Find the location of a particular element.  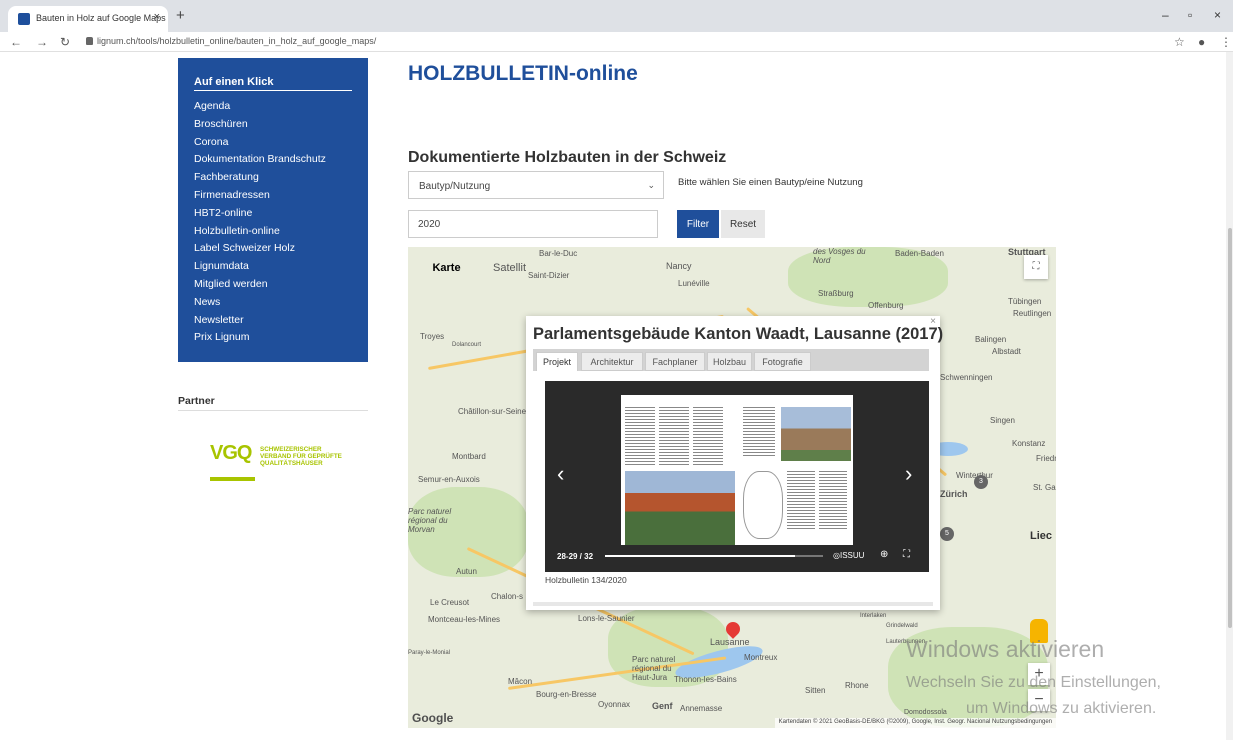

sidebar-item-mitglied: Mitglied werden is located at coordinates (260, 286).